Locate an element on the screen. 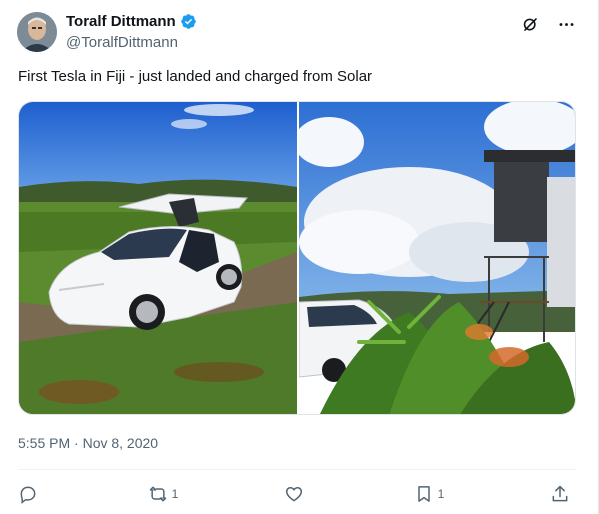 The image size is (599, 514). retweet-icon is located at coordinates (157, 494).